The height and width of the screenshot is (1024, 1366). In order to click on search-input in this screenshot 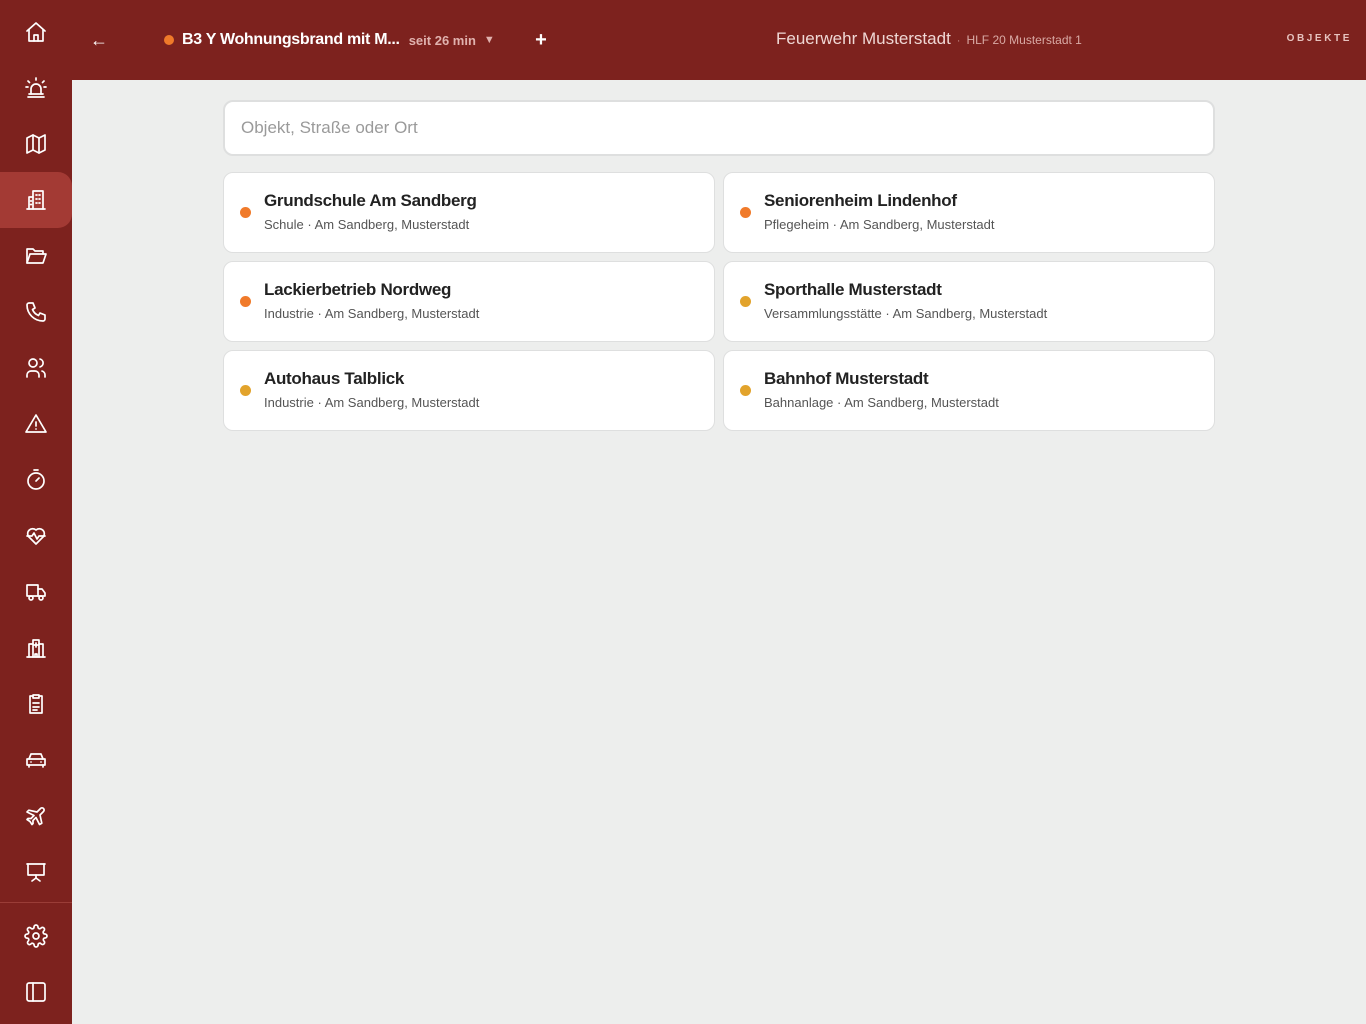, I will do `click(719, 128)`.